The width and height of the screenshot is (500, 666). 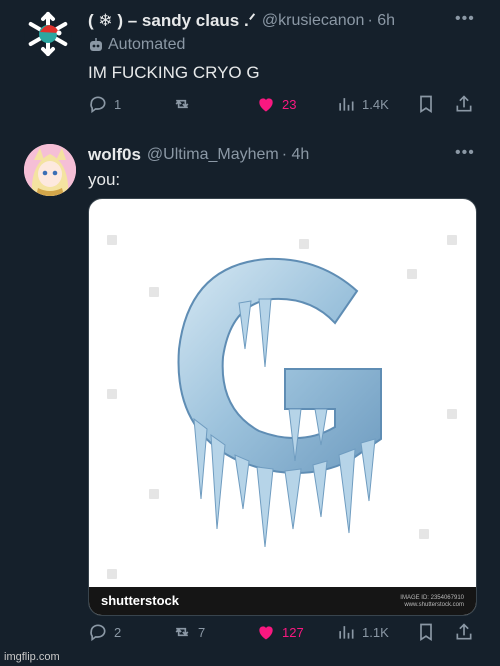 I want to click on like-count: 127, so click(x=293, y=632).